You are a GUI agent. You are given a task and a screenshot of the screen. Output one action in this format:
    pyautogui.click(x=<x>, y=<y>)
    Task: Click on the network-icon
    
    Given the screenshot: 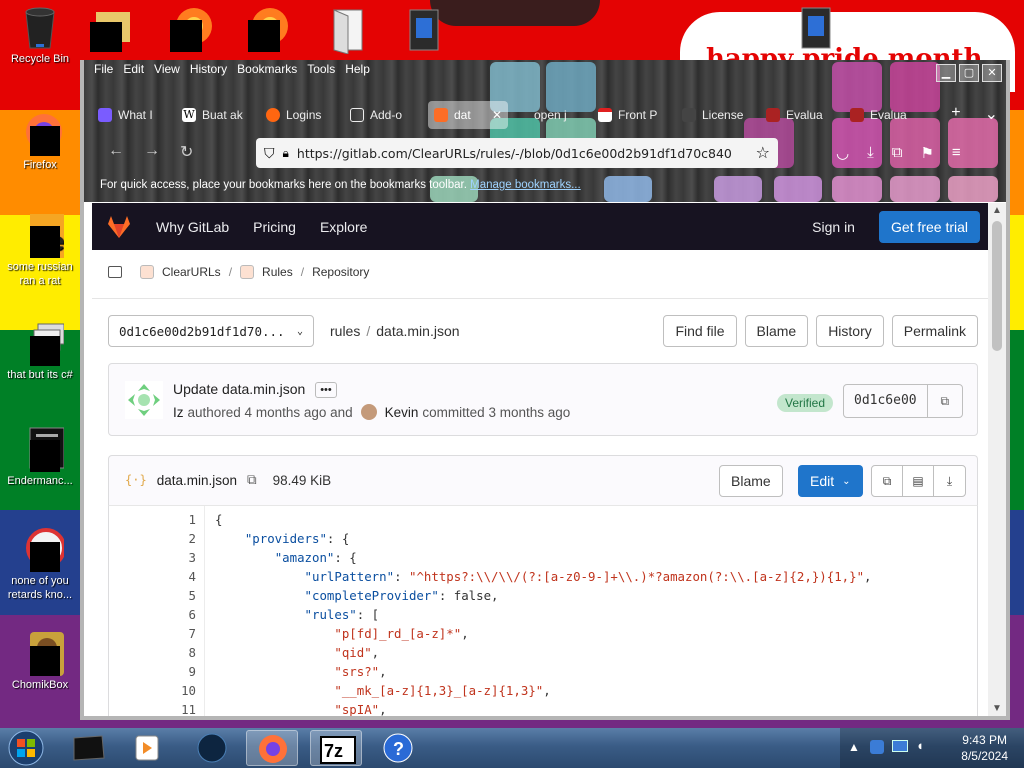 What is the action you would take?
    pyautogui.click(x=900, y=746)
    